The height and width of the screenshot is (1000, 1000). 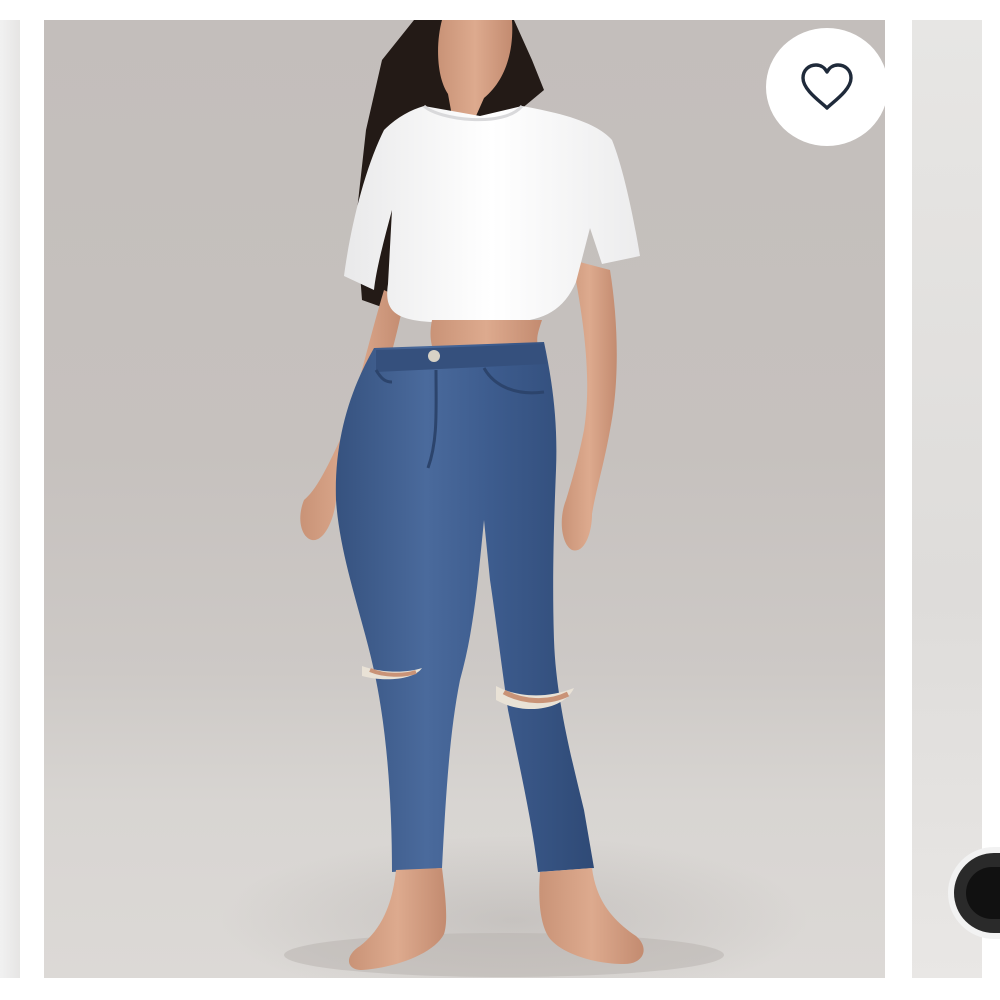 What do you see at coordinates (434, 356) in the screenshot?
I see `jeans-button` at bounding box center [434, 356].